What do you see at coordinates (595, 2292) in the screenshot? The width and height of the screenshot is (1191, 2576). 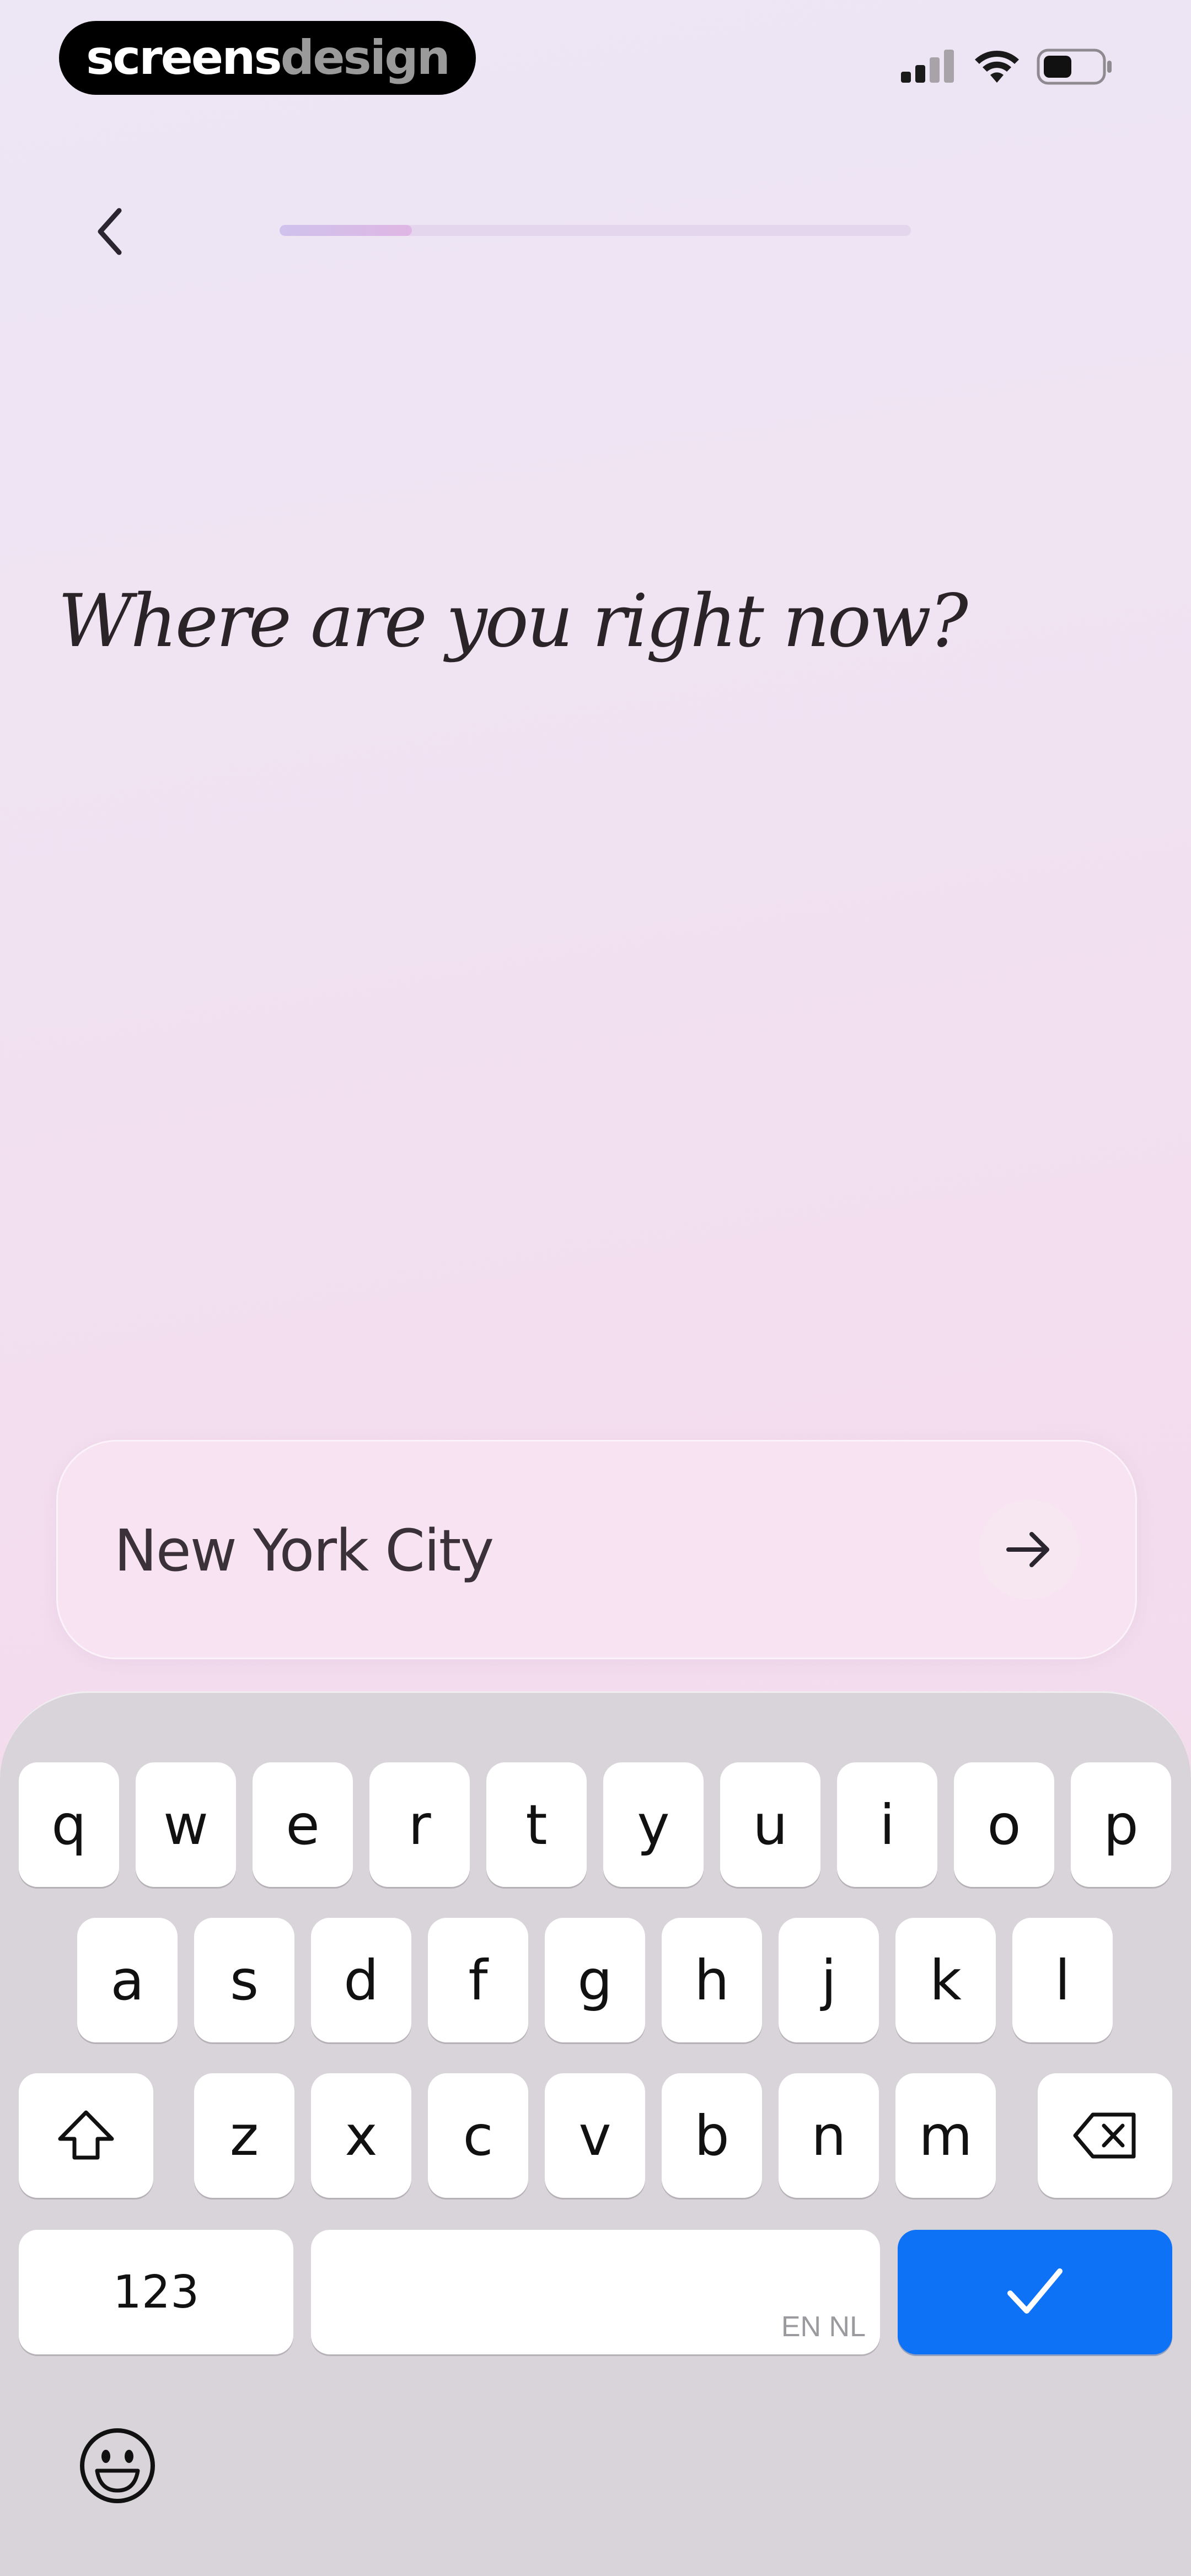 I see `space-key: EN NL` at bounding box center [595, 2292].